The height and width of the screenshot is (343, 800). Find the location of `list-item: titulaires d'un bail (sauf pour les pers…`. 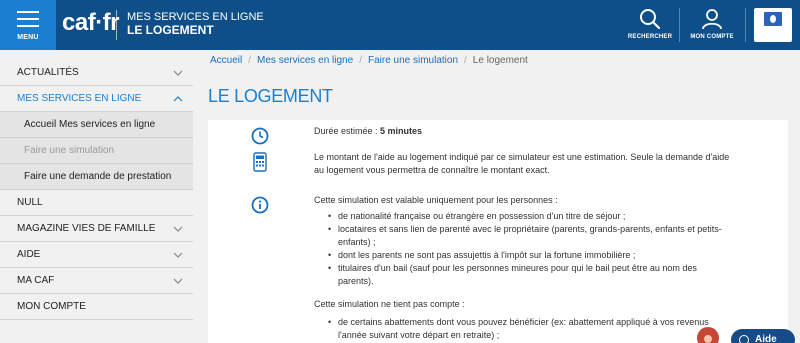

list-item: titulaires d'un bail (sauf pour les pers… is located at coordinates (548, 275).